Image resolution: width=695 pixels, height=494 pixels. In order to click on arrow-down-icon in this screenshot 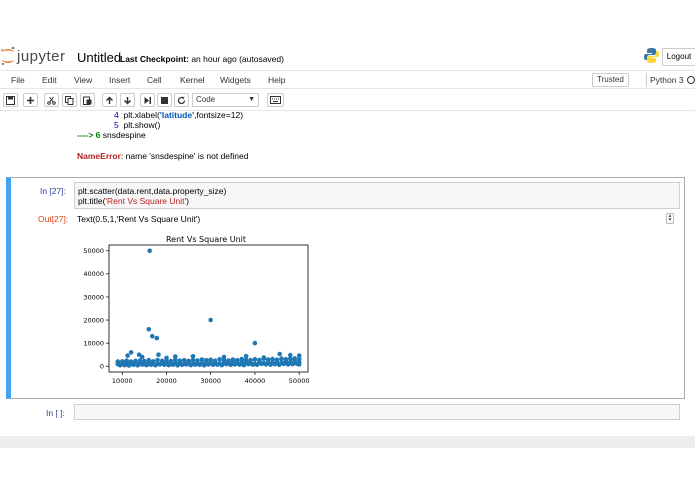, I will do `click(127, 100)`.